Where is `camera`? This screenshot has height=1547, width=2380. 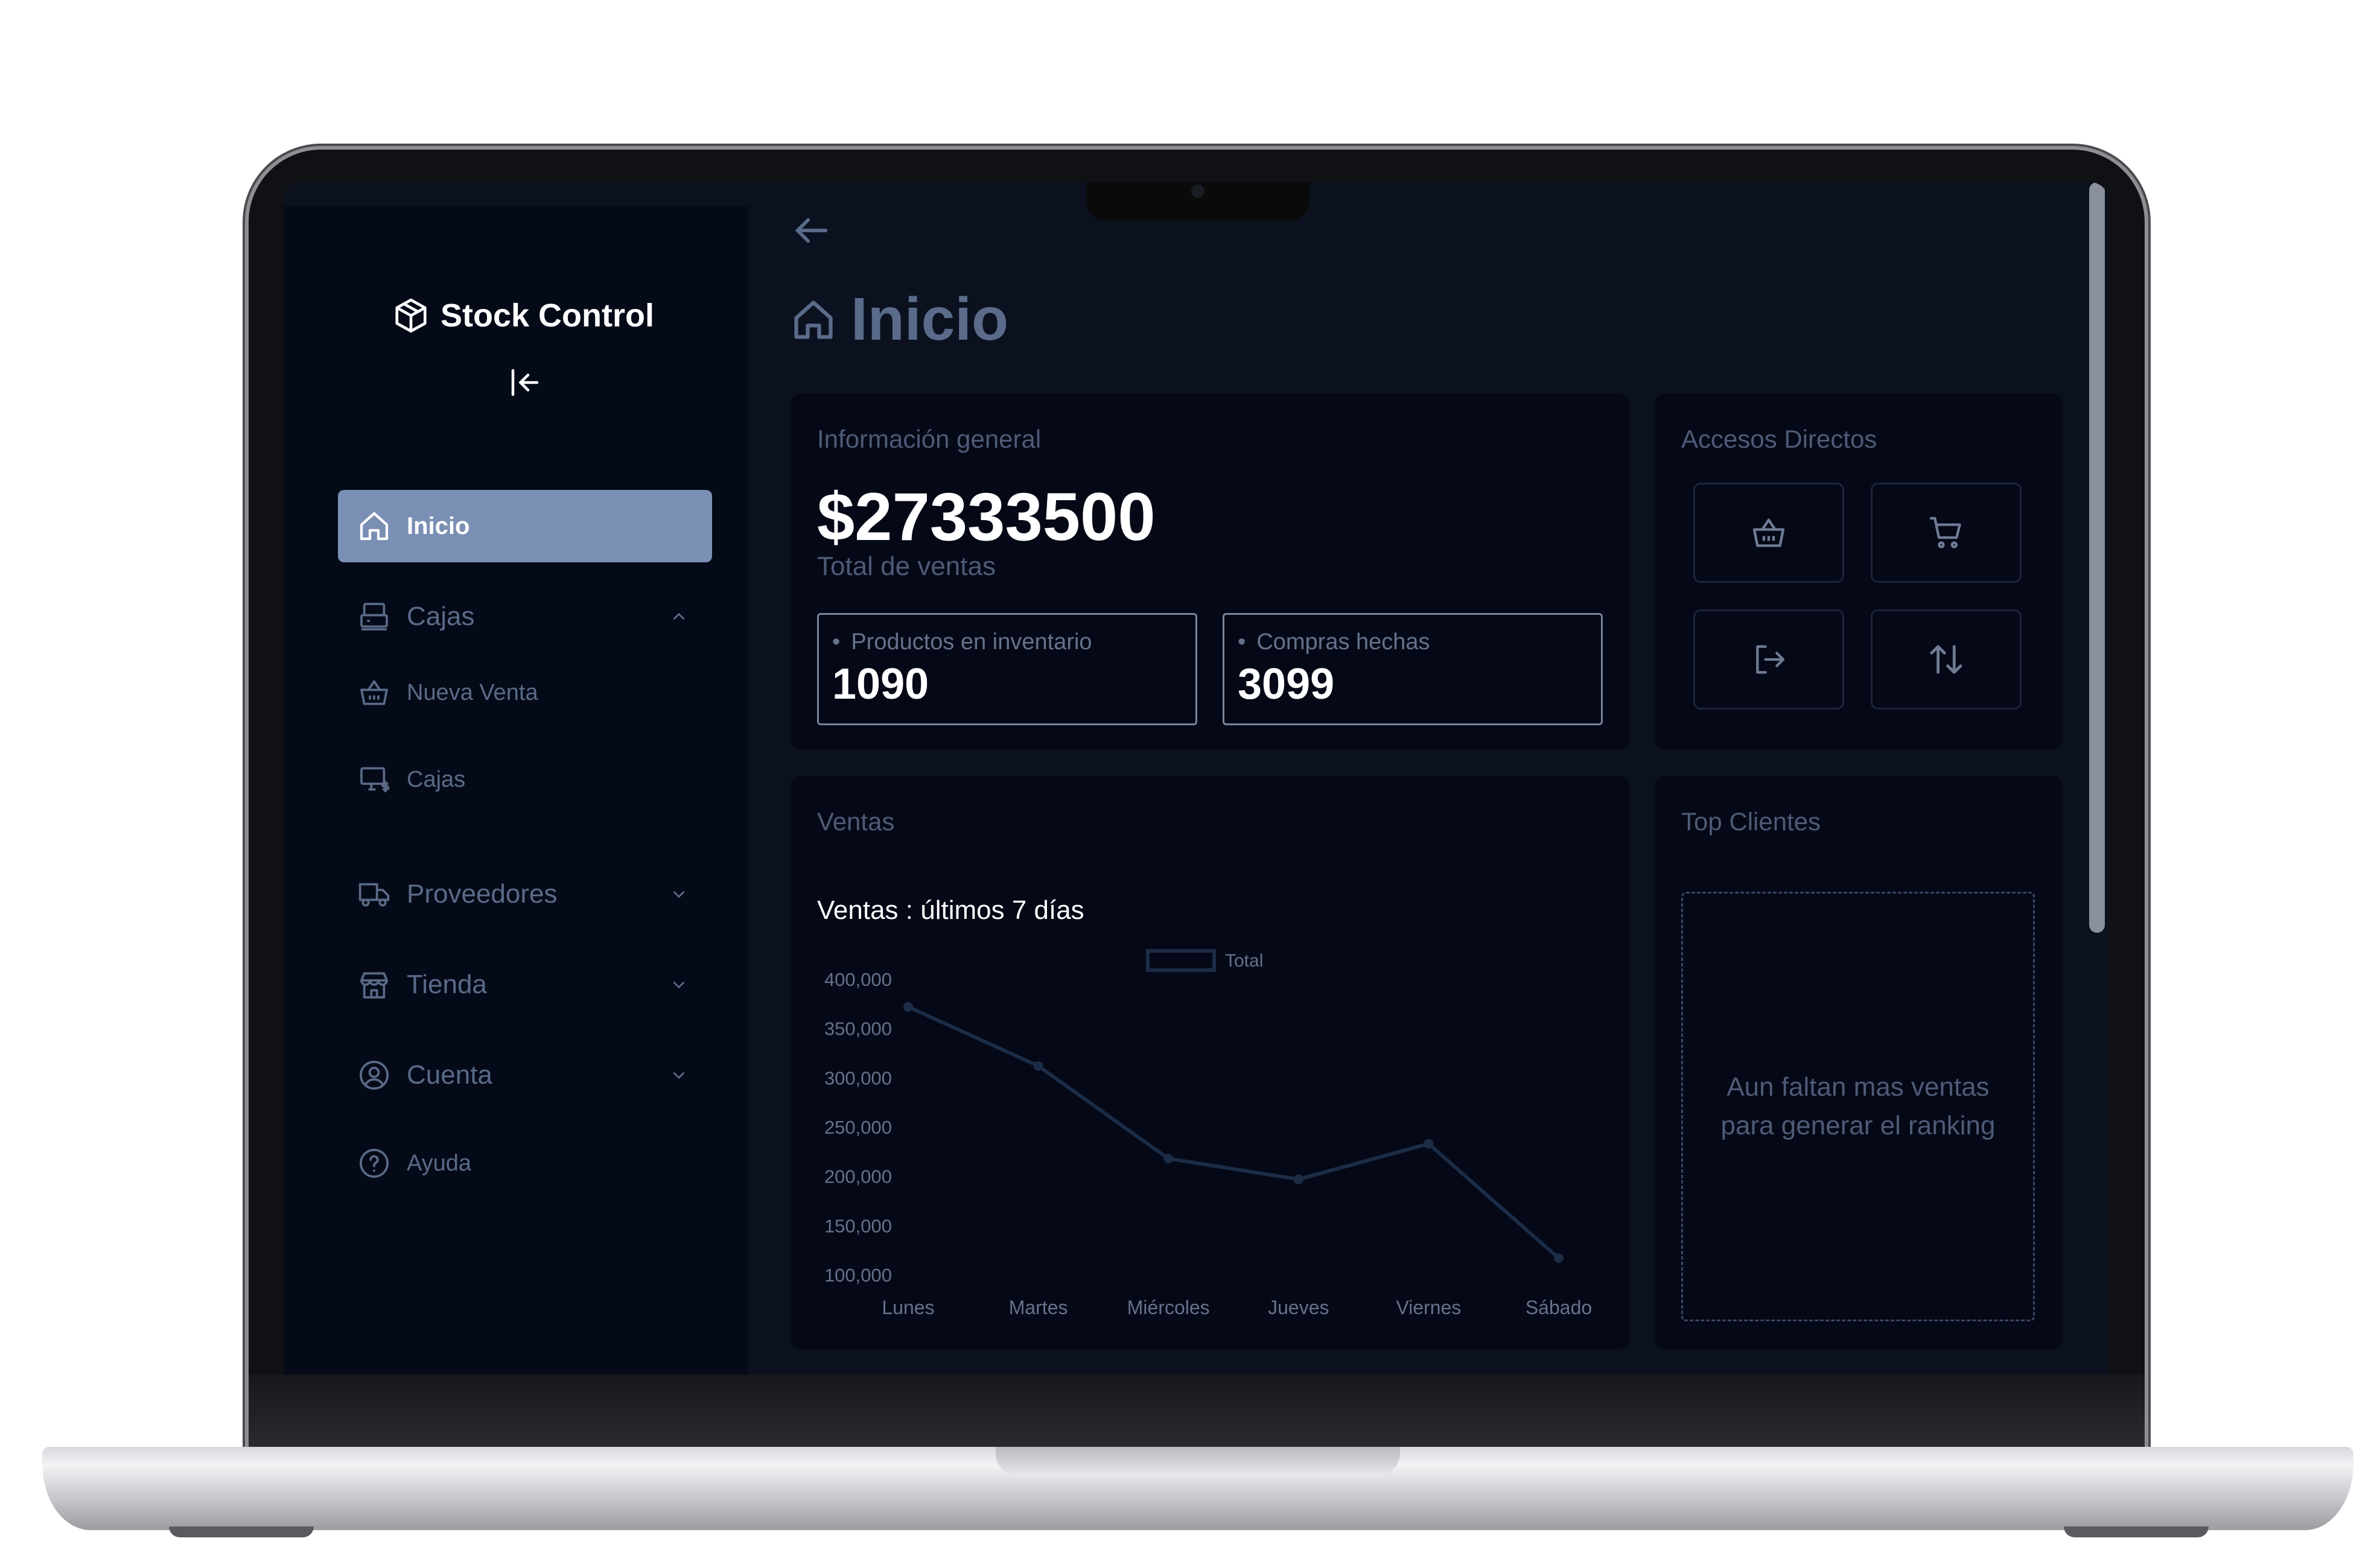 camera is located at coordinates (1197, 192).